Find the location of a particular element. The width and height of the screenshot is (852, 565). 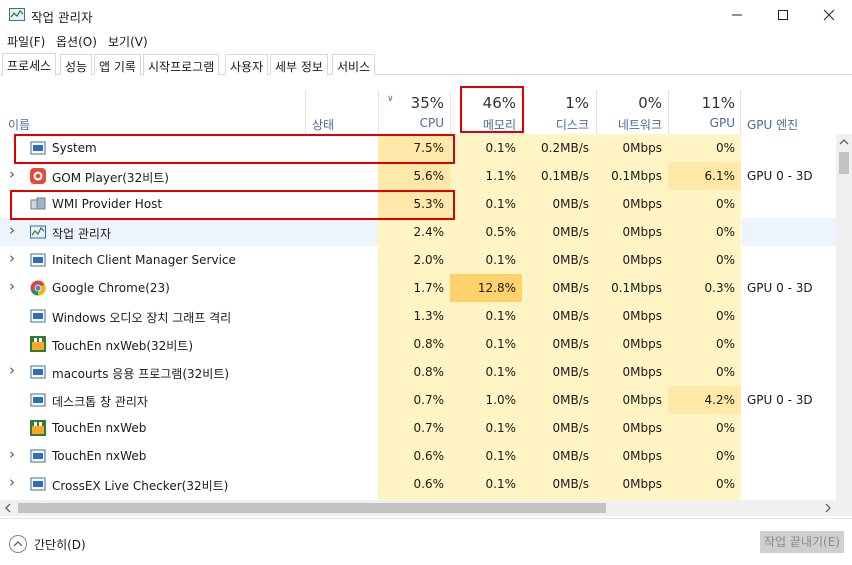

column-header-gpu-engine: GPU 엔진 is located at coordinates (772, 124).